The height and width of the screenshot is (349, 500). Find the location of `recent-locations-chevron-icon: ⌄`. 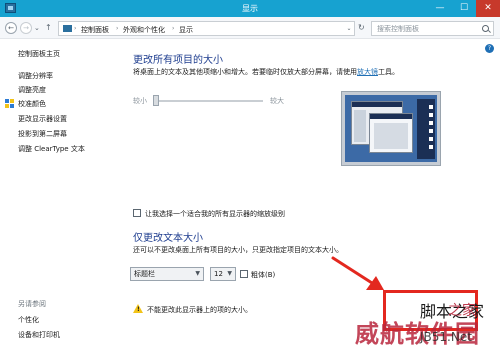

recent-locations-chevron-icon: ⌄ is located at coordinates (37, 28).